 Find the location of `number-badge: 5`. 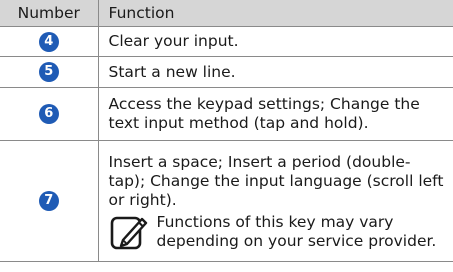

number-badge: 5 is located at coordinates (48, 72).